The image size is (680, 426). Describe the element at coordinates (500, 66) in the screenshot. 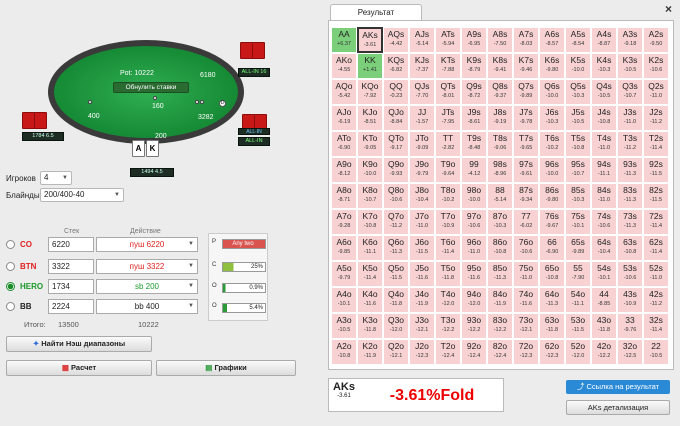

I see `hand-cell: K8s -9.41` at that location.